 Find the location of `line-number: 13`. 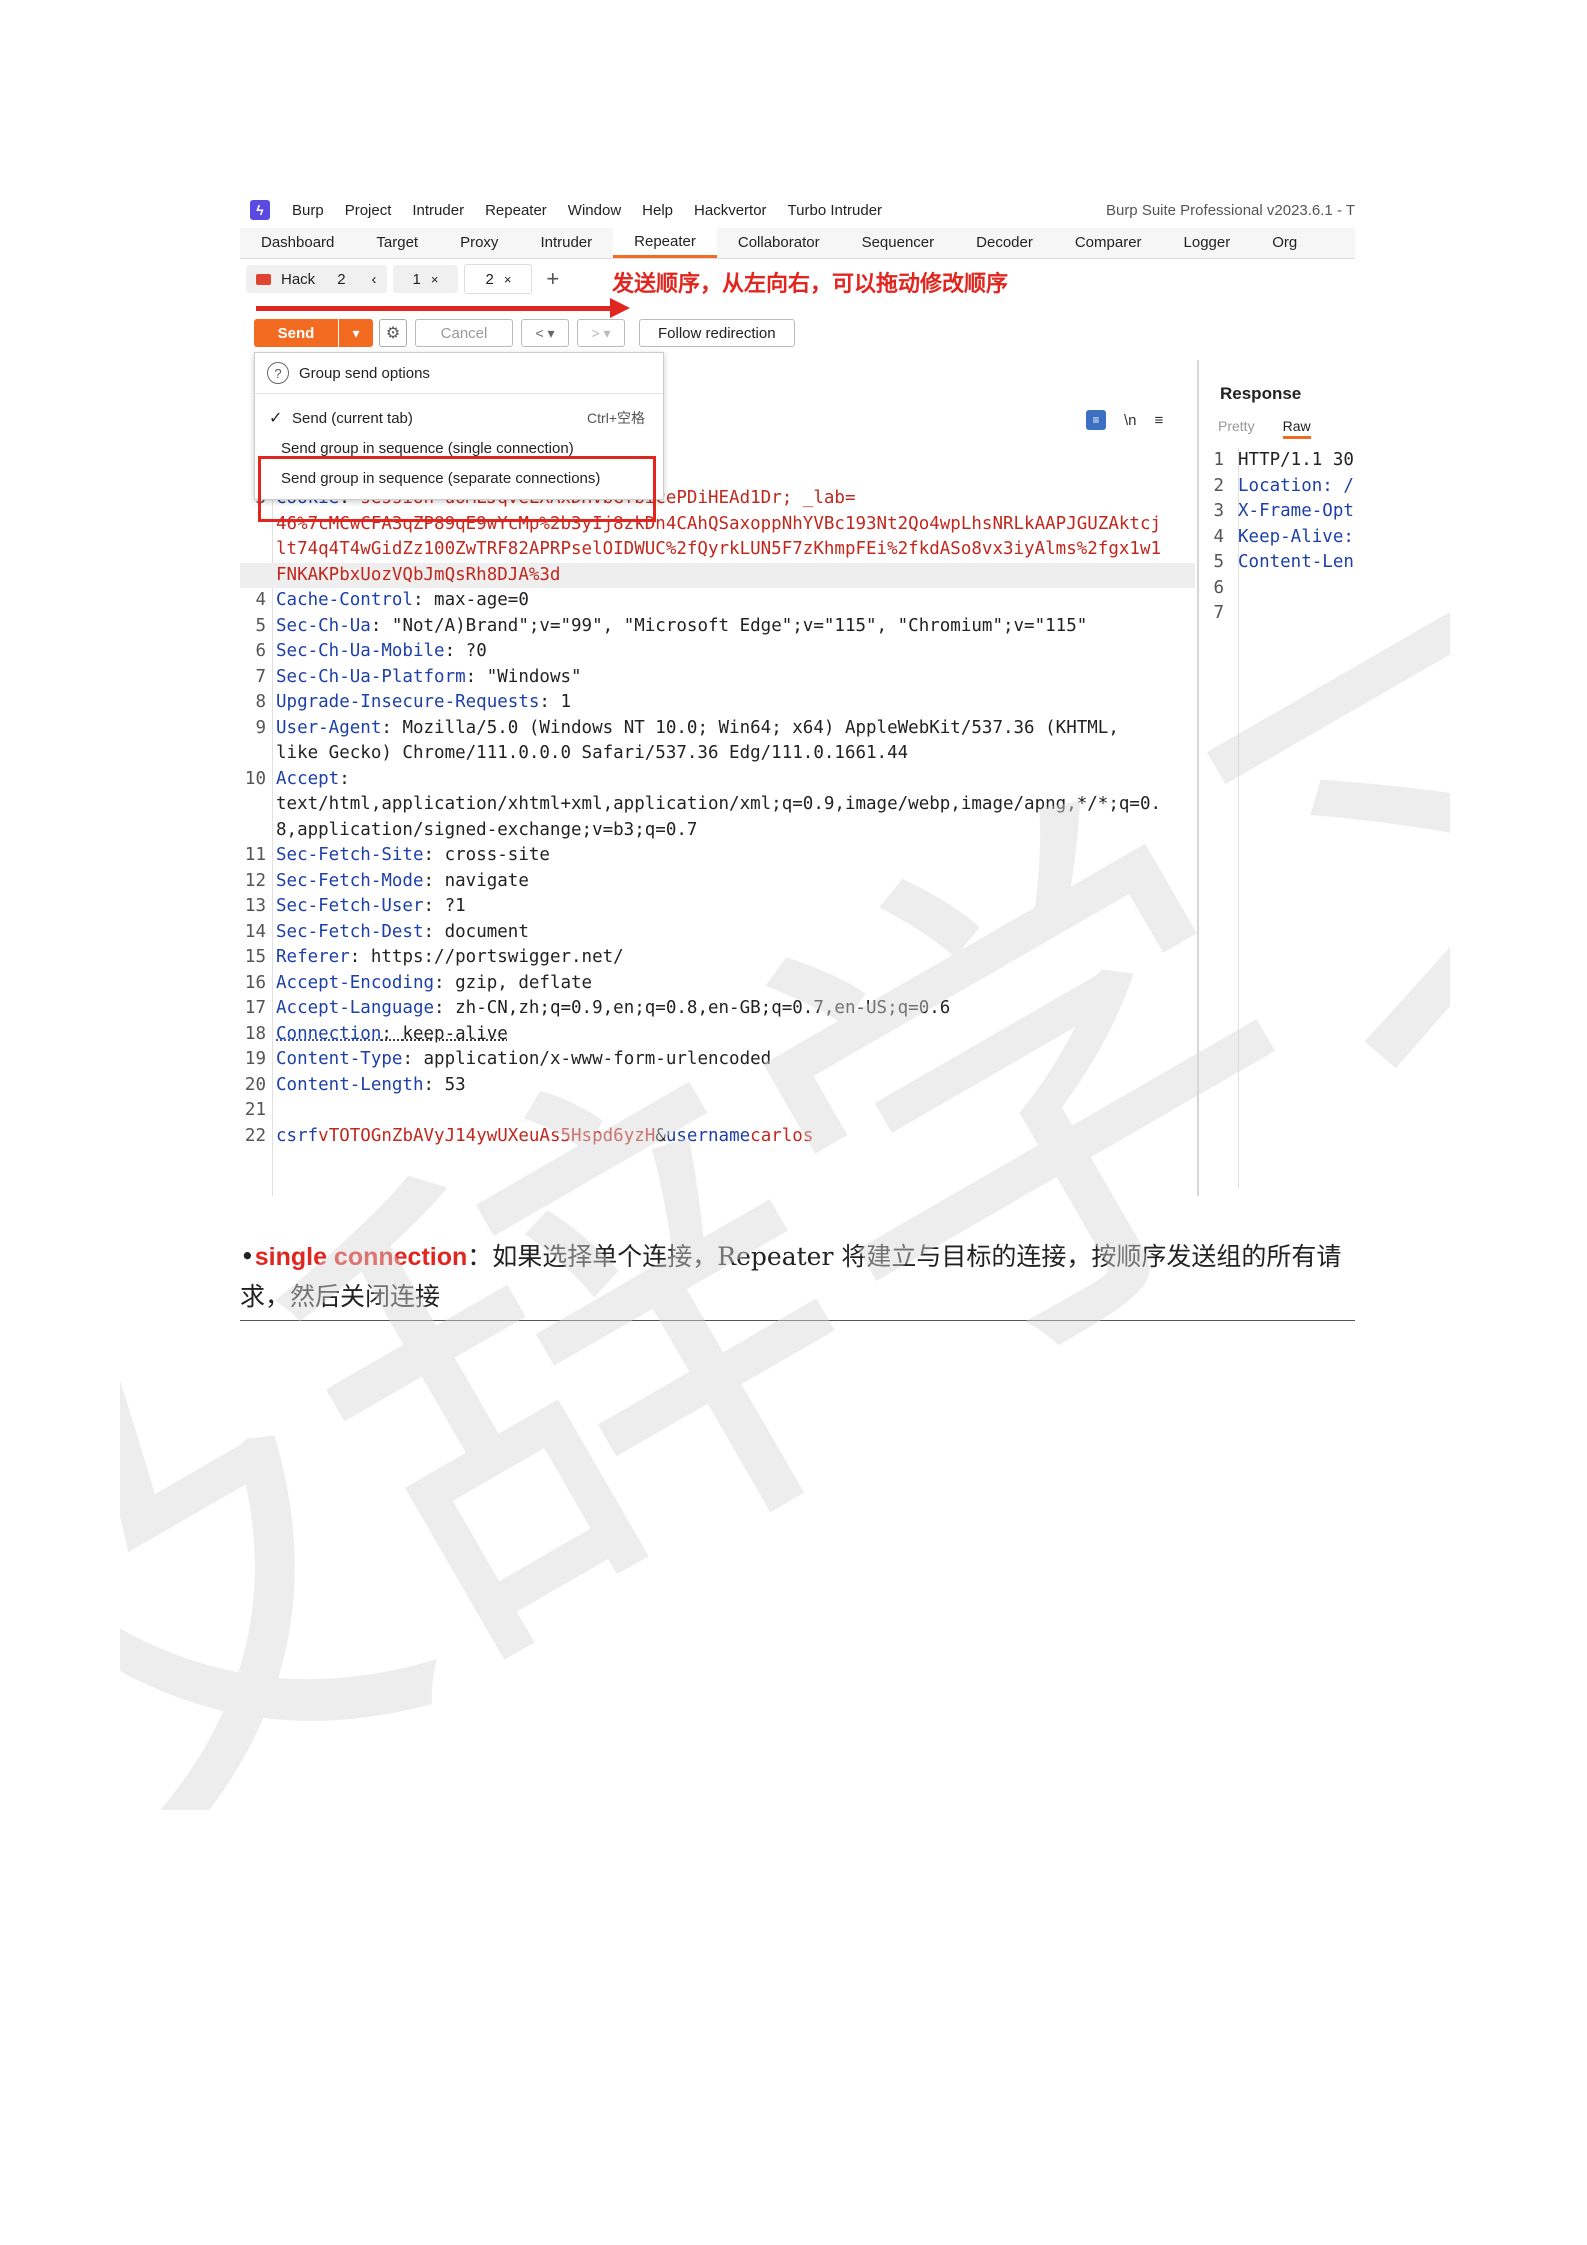

line-number: 13 is located at coordinates (255, 906).